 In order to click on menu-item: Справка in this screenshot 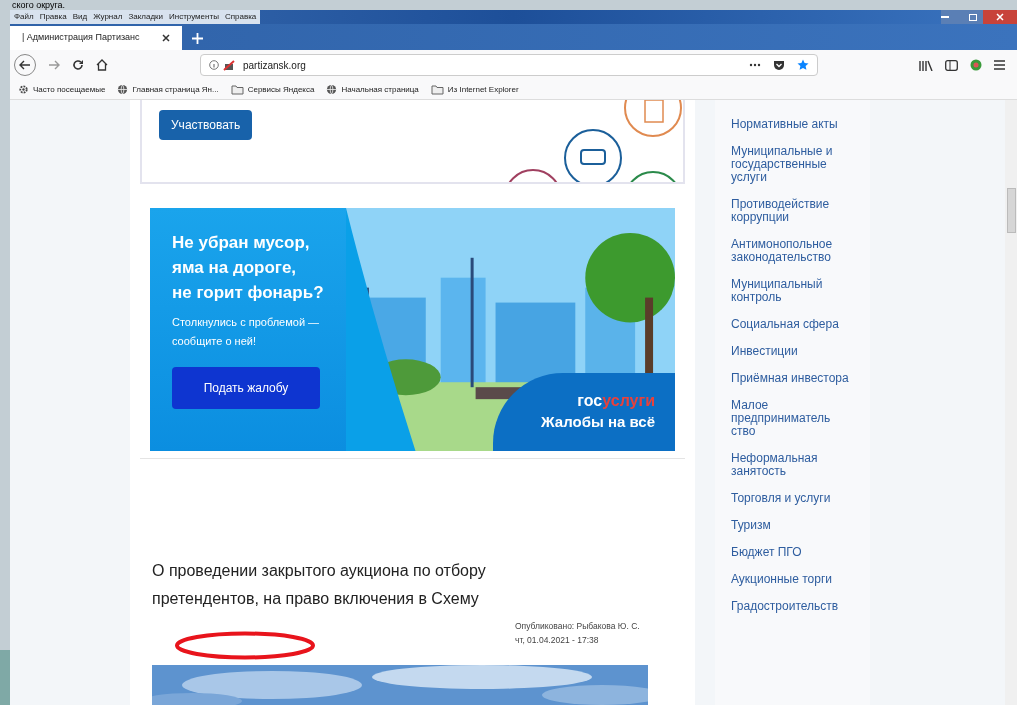, I will do `click(240, 17)`.